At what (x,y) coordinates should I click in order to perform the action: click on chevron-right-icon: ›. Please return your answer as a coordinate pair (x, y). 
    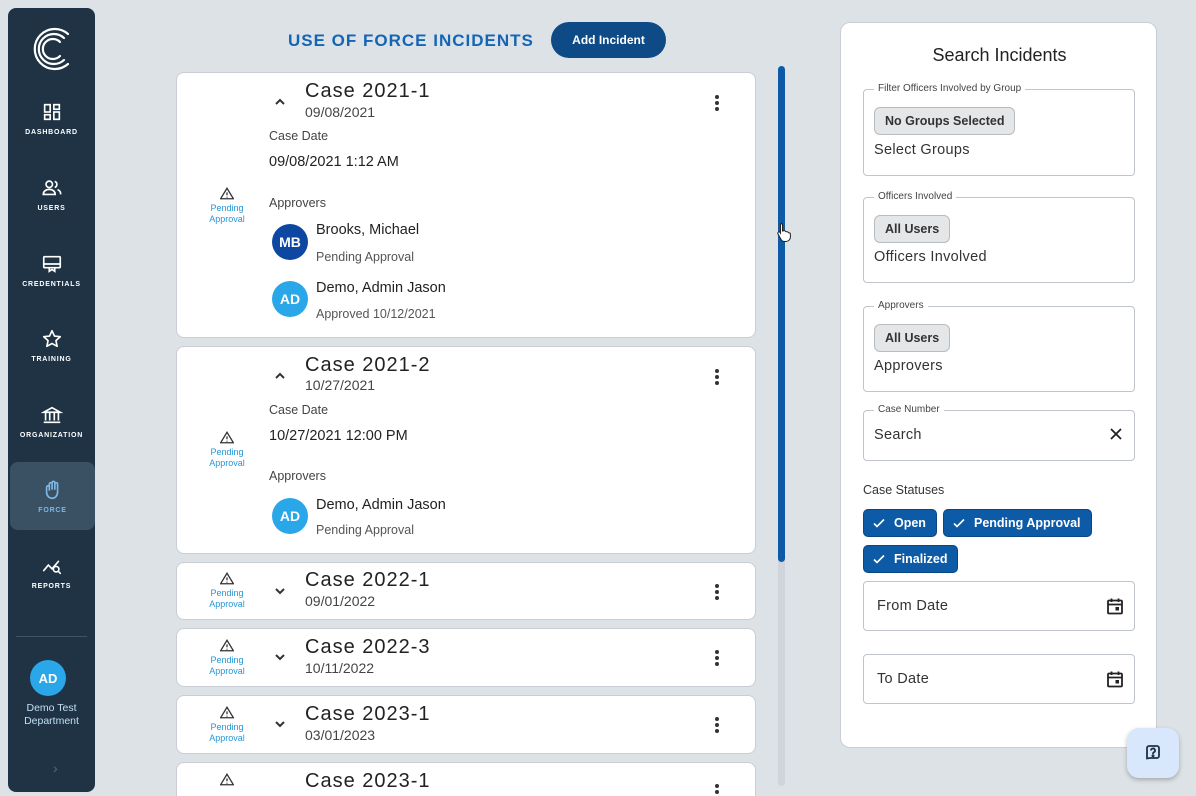
    Looking at the image, I should click on (55, 768).